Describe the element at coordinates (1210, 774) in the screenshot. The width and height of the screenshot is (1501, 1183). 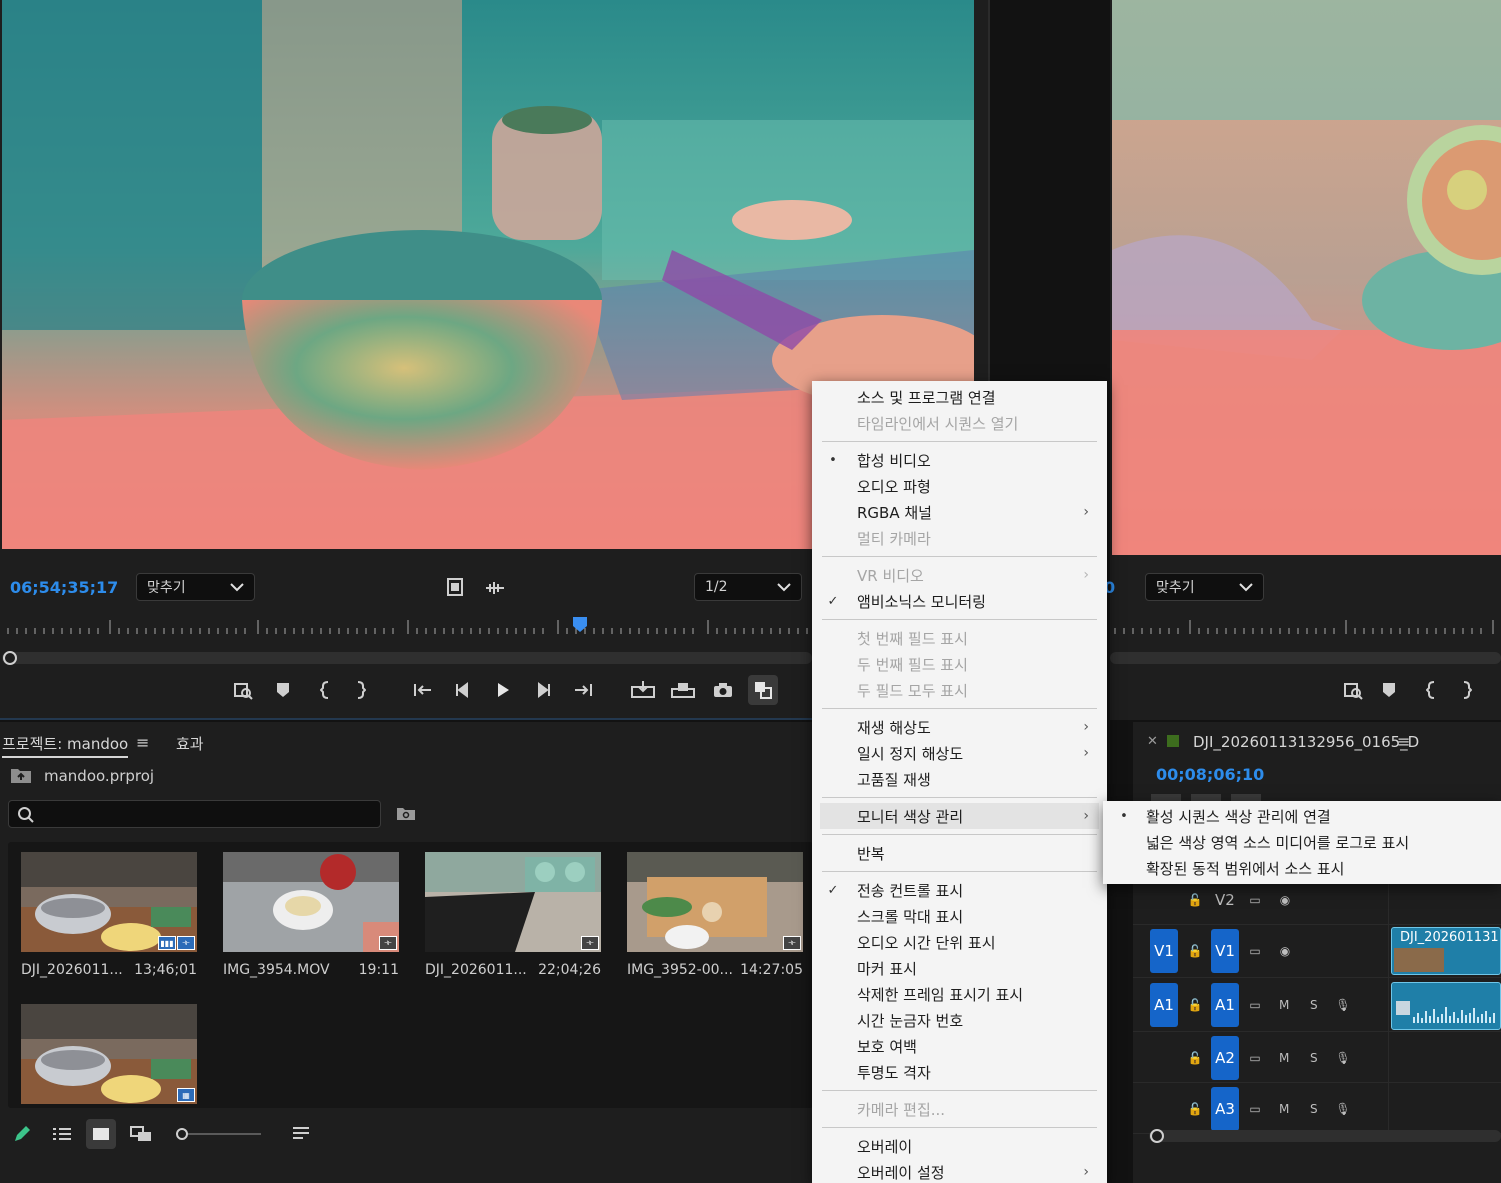
I see `timeline-timecode: 00;08;06;10` at that location.